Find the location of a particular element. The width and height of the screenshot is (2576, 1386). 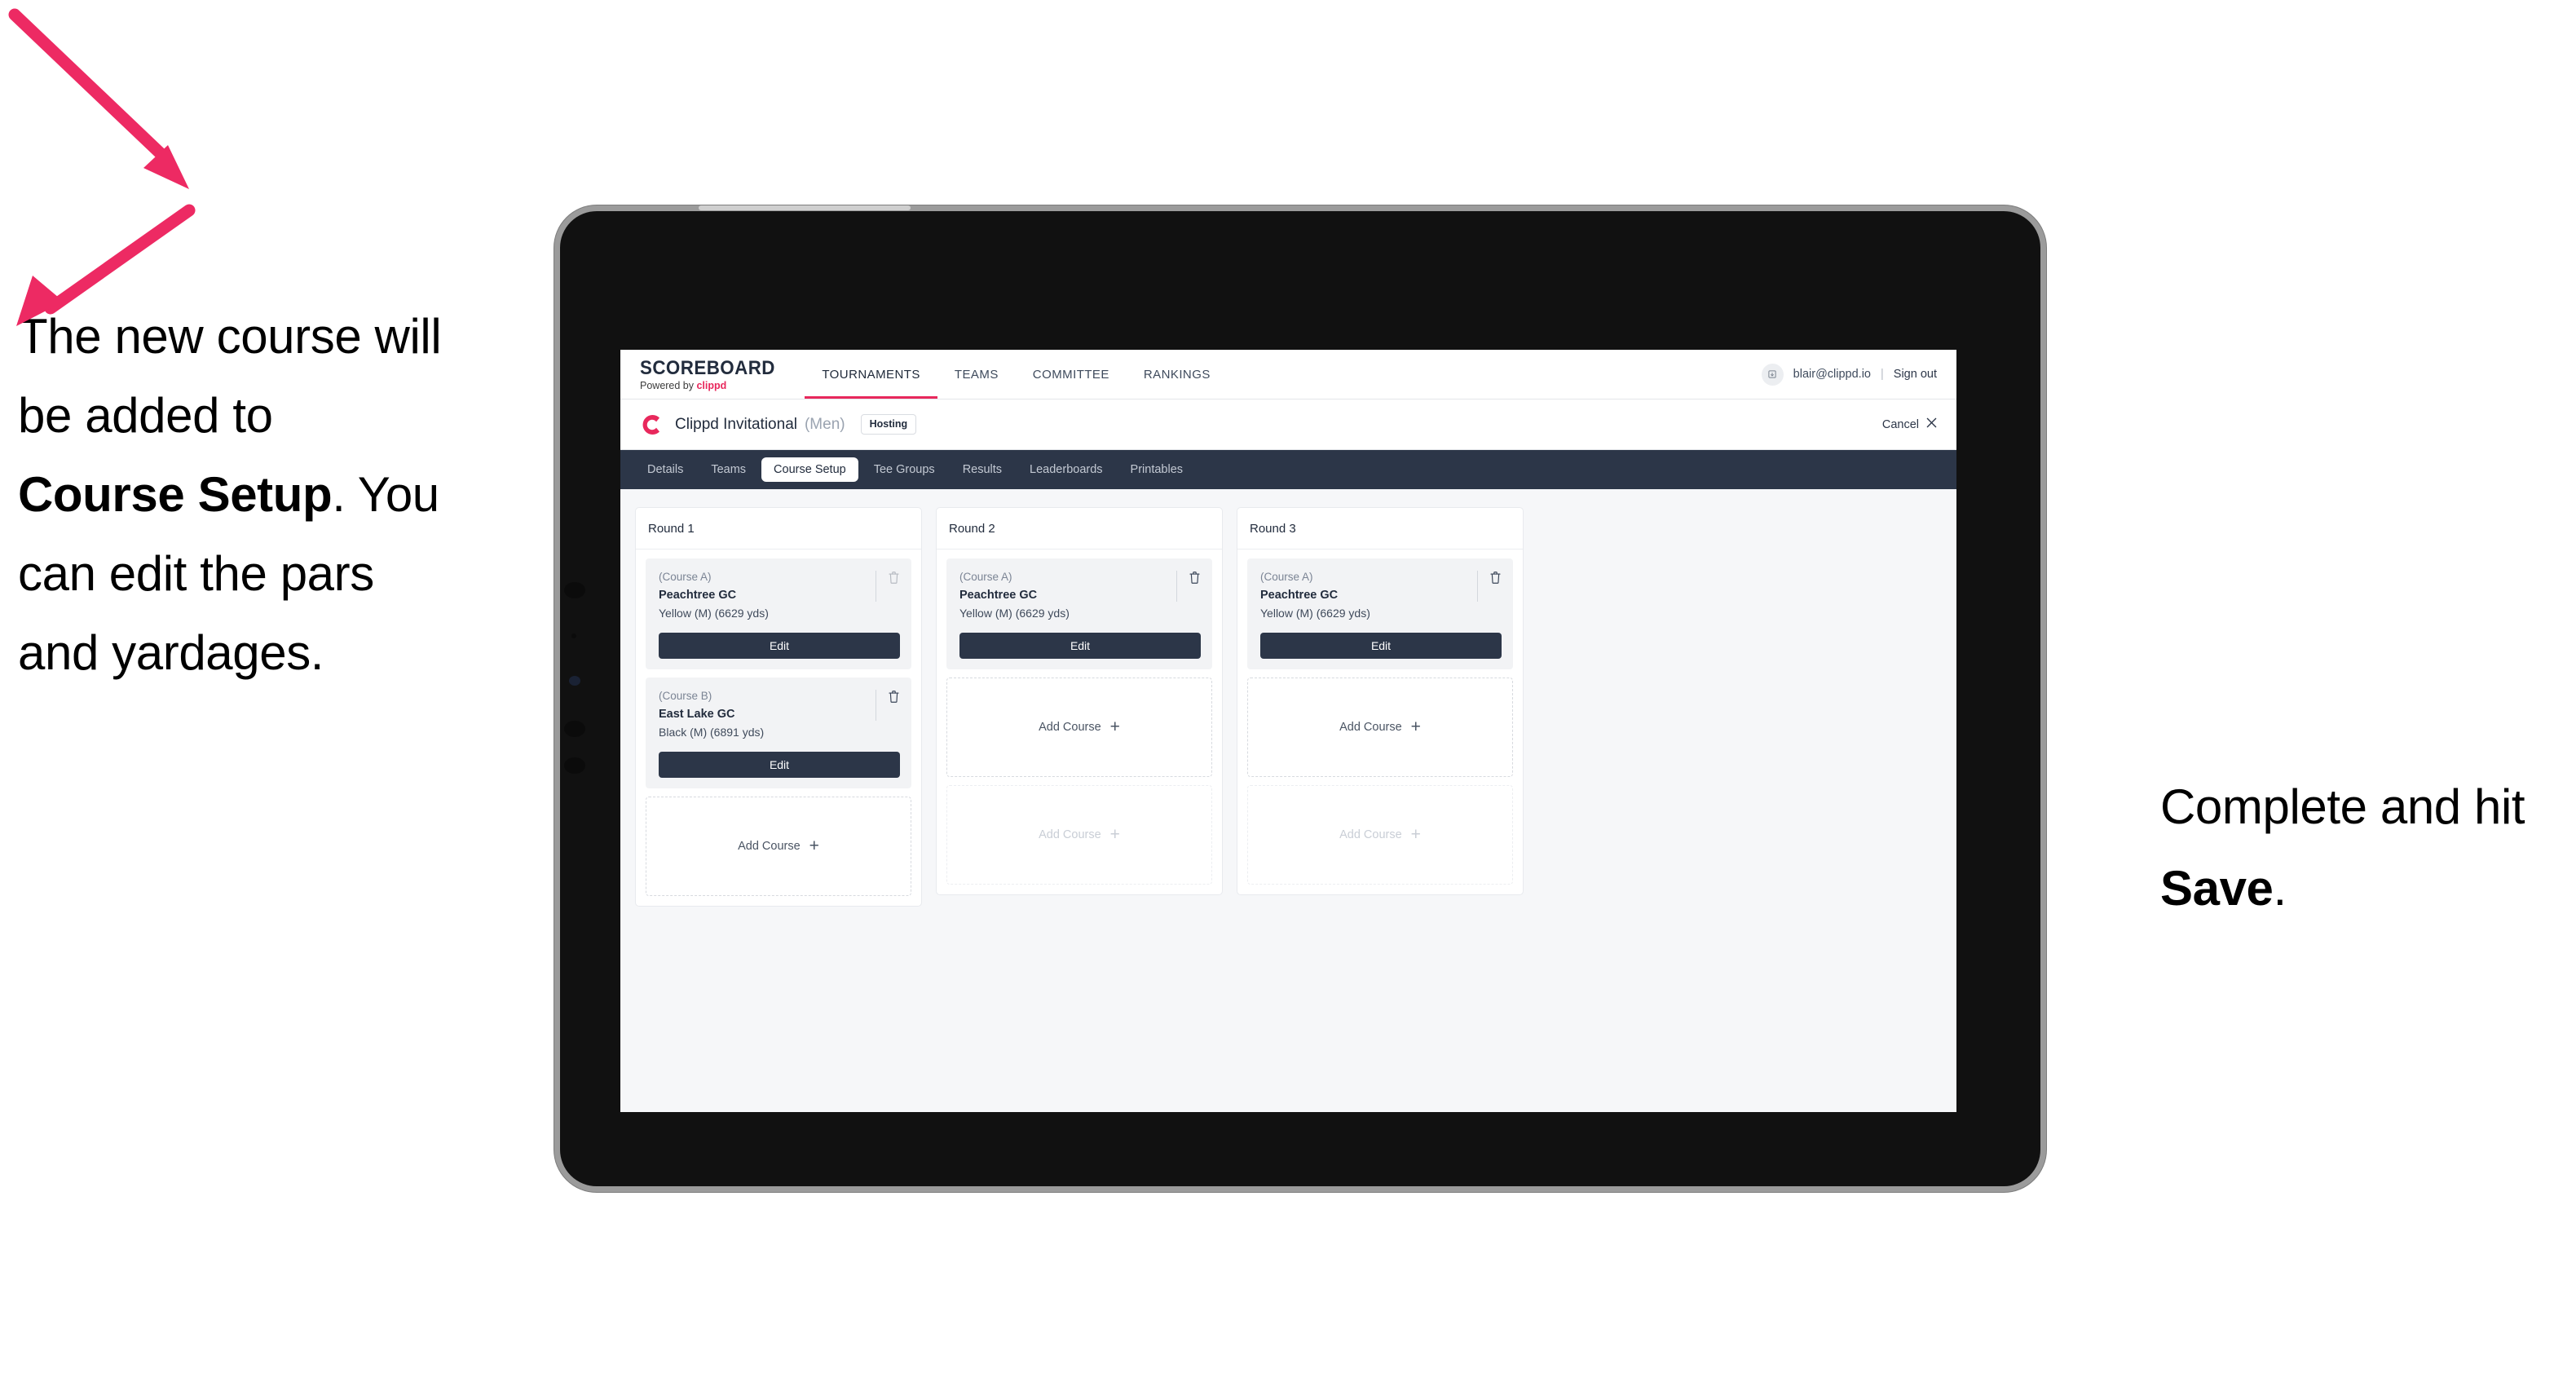

tab-course-setup: Course Setup is located at coordinates (809, 470).